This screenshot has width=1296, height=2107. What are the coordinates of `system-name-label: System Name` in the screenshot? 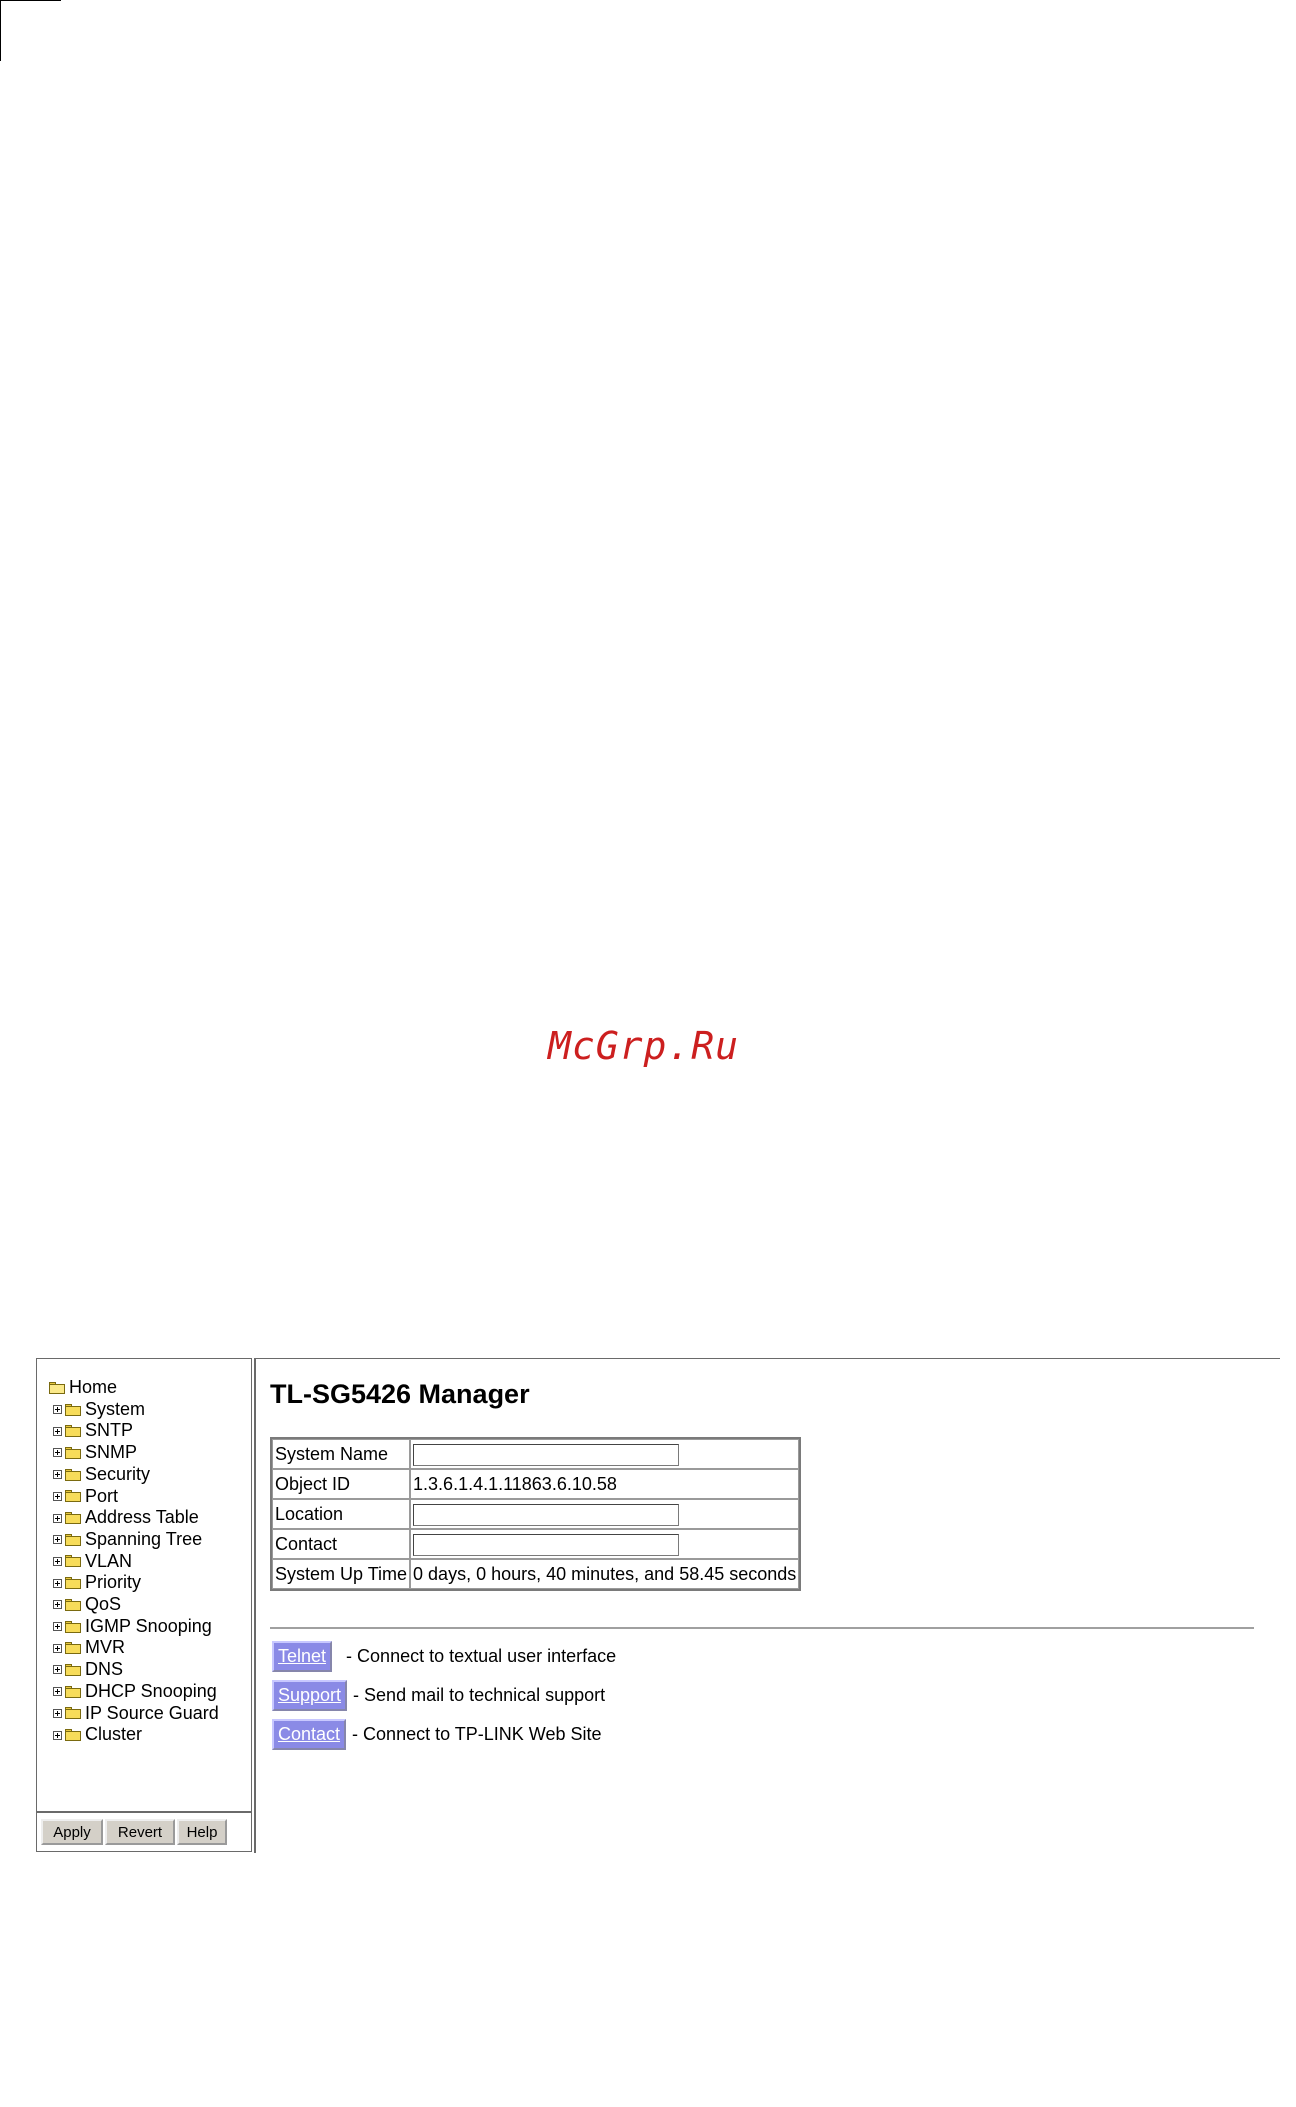 It's located at (341, 1454).